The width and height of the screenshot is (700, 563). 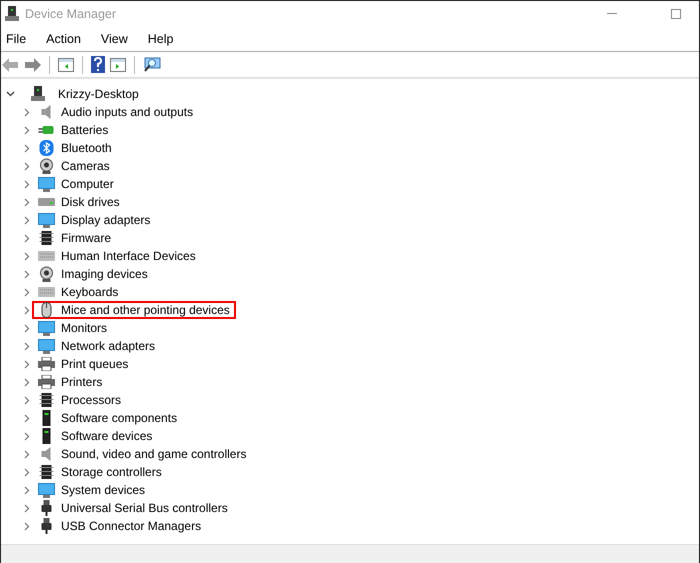 What do you see at coordinates (81, 382) in the screenshot?
I see `tree-item: Printers` at bounding box center [81, 382].